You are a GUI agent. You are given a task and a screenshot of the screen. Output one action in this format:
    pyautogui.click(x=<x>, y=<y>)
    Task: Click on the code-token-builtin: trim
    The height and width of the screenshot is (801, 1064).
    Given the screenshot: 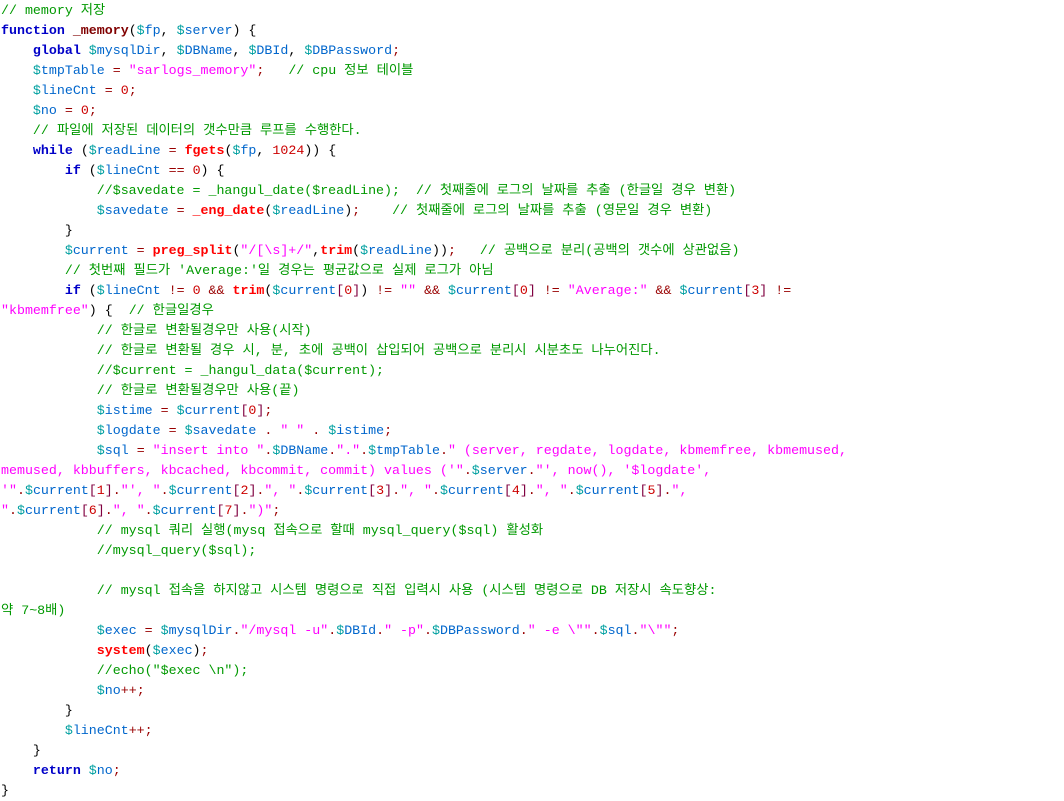 What is the action you would take?
    pyautogui.click(x=336, y=250)
    